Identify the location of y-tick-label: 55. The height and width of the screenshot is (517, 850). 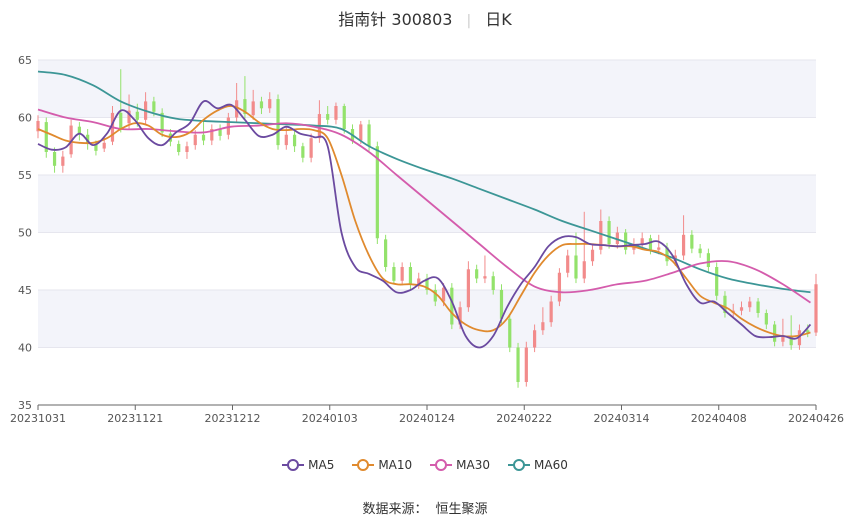
(25, 175).